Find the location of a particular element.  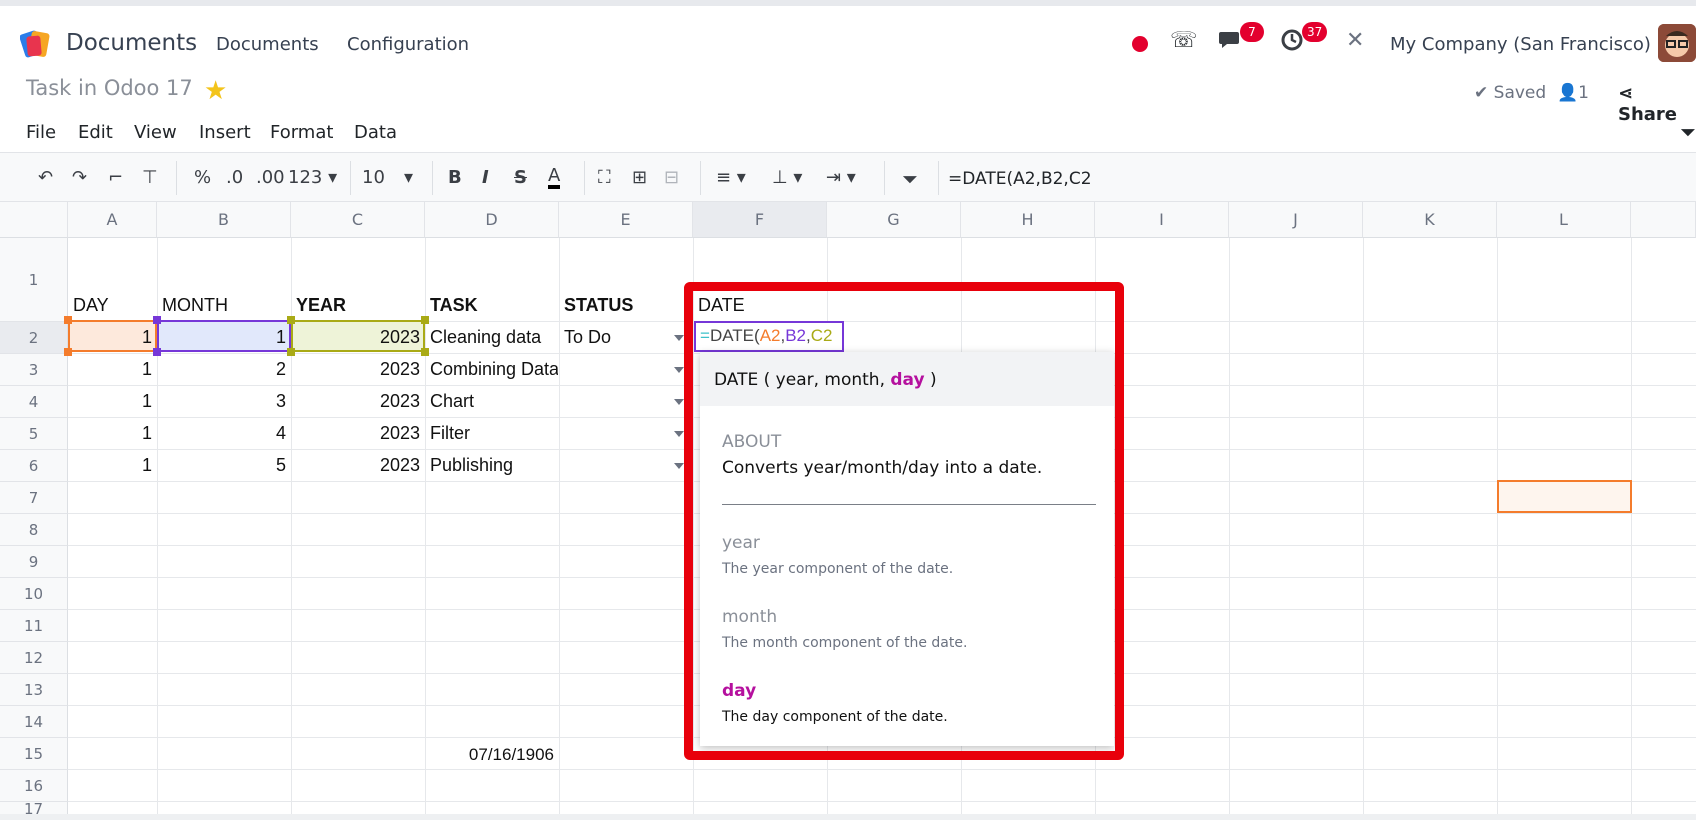

chevron-down-icon: ▾ is located at coordinates (408, 177).